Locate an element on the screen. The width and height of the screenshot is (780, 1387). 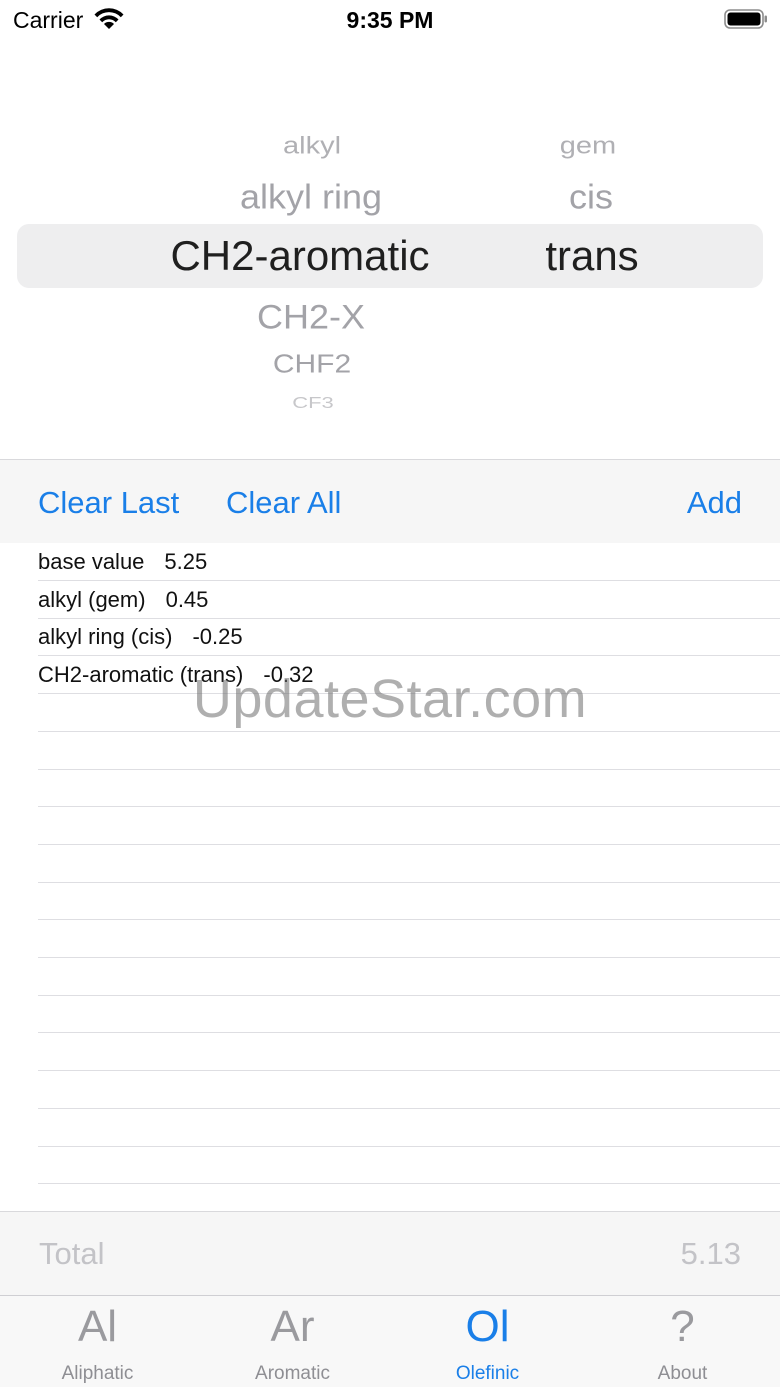
picker-right-item: gem is located at coordinates (588, 146).